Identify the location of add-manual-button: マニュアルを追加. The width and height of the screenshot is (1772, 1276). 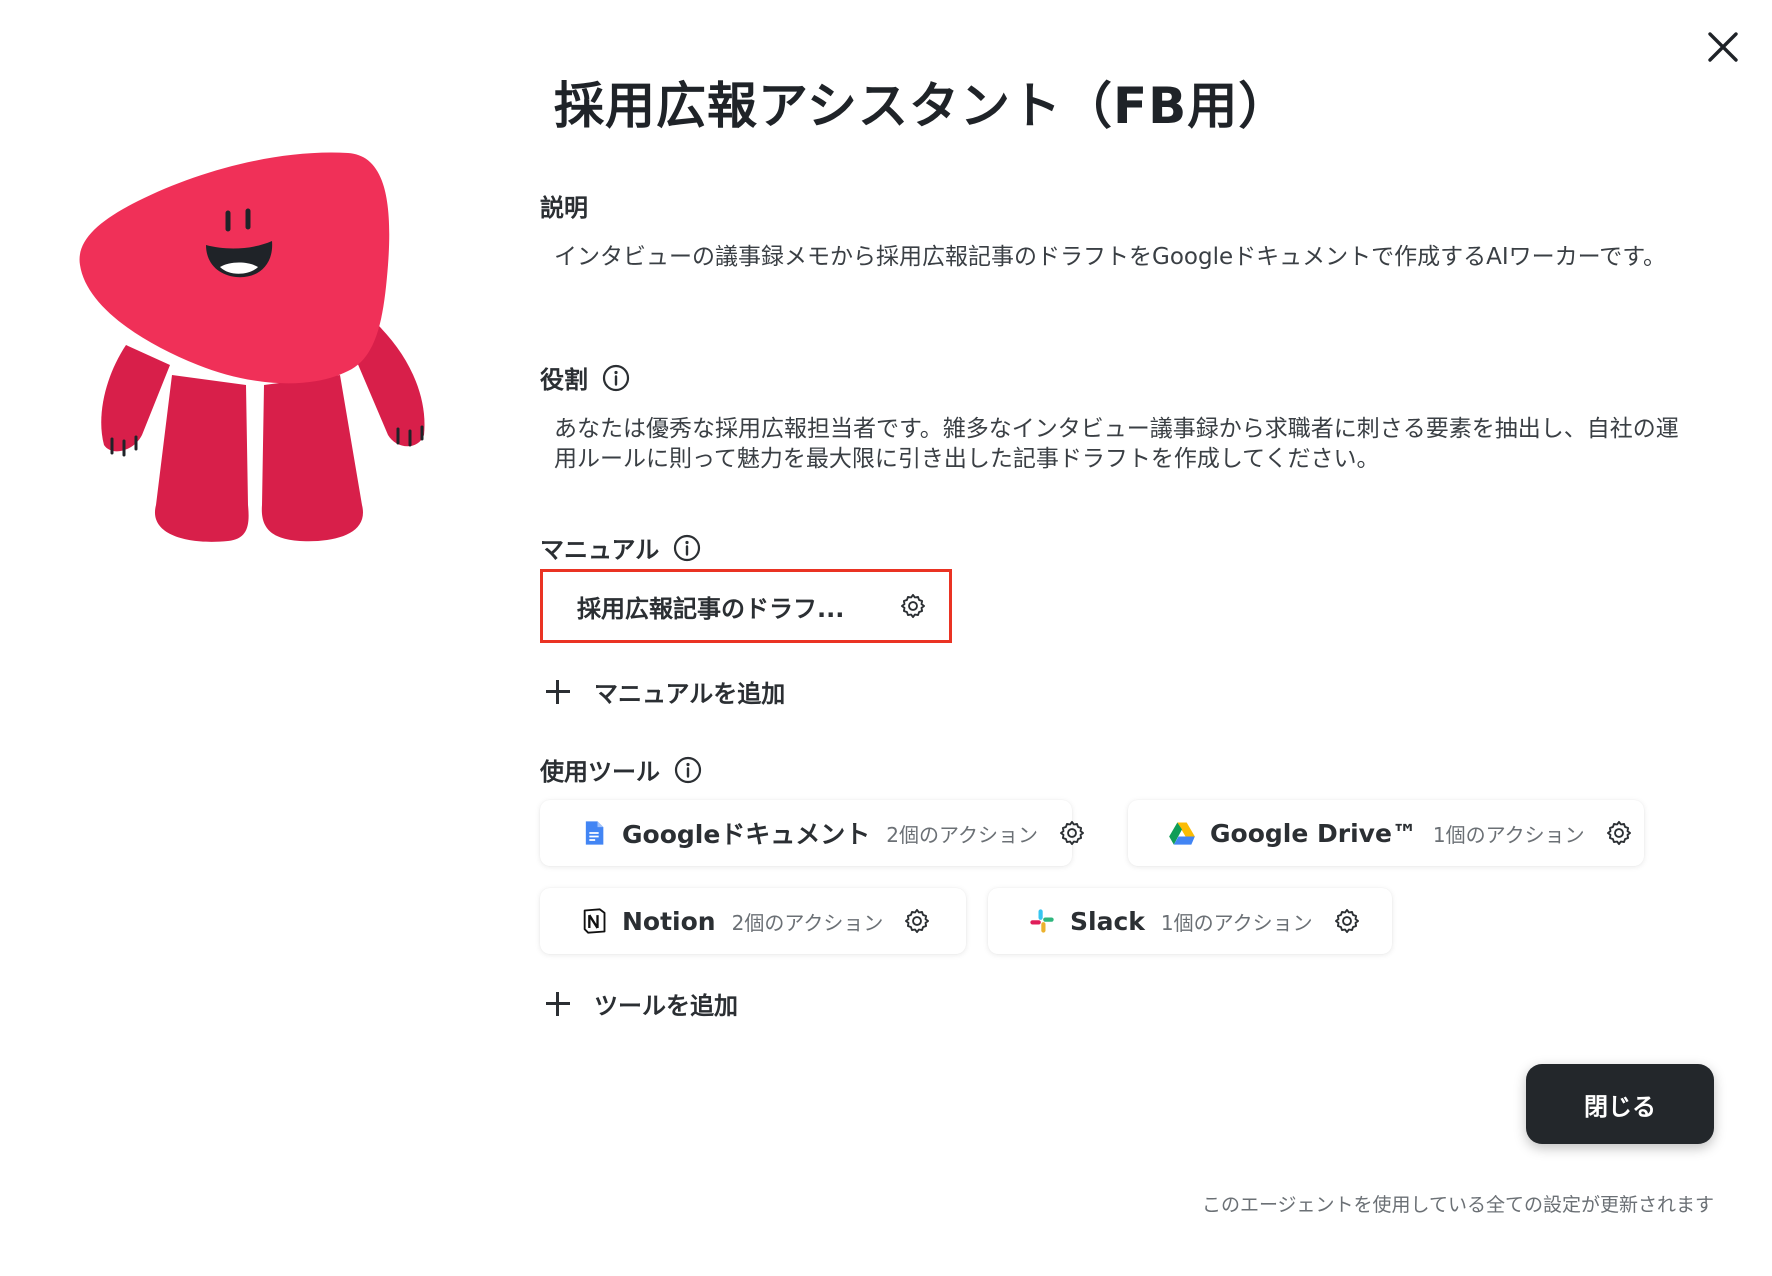
(664, 691).